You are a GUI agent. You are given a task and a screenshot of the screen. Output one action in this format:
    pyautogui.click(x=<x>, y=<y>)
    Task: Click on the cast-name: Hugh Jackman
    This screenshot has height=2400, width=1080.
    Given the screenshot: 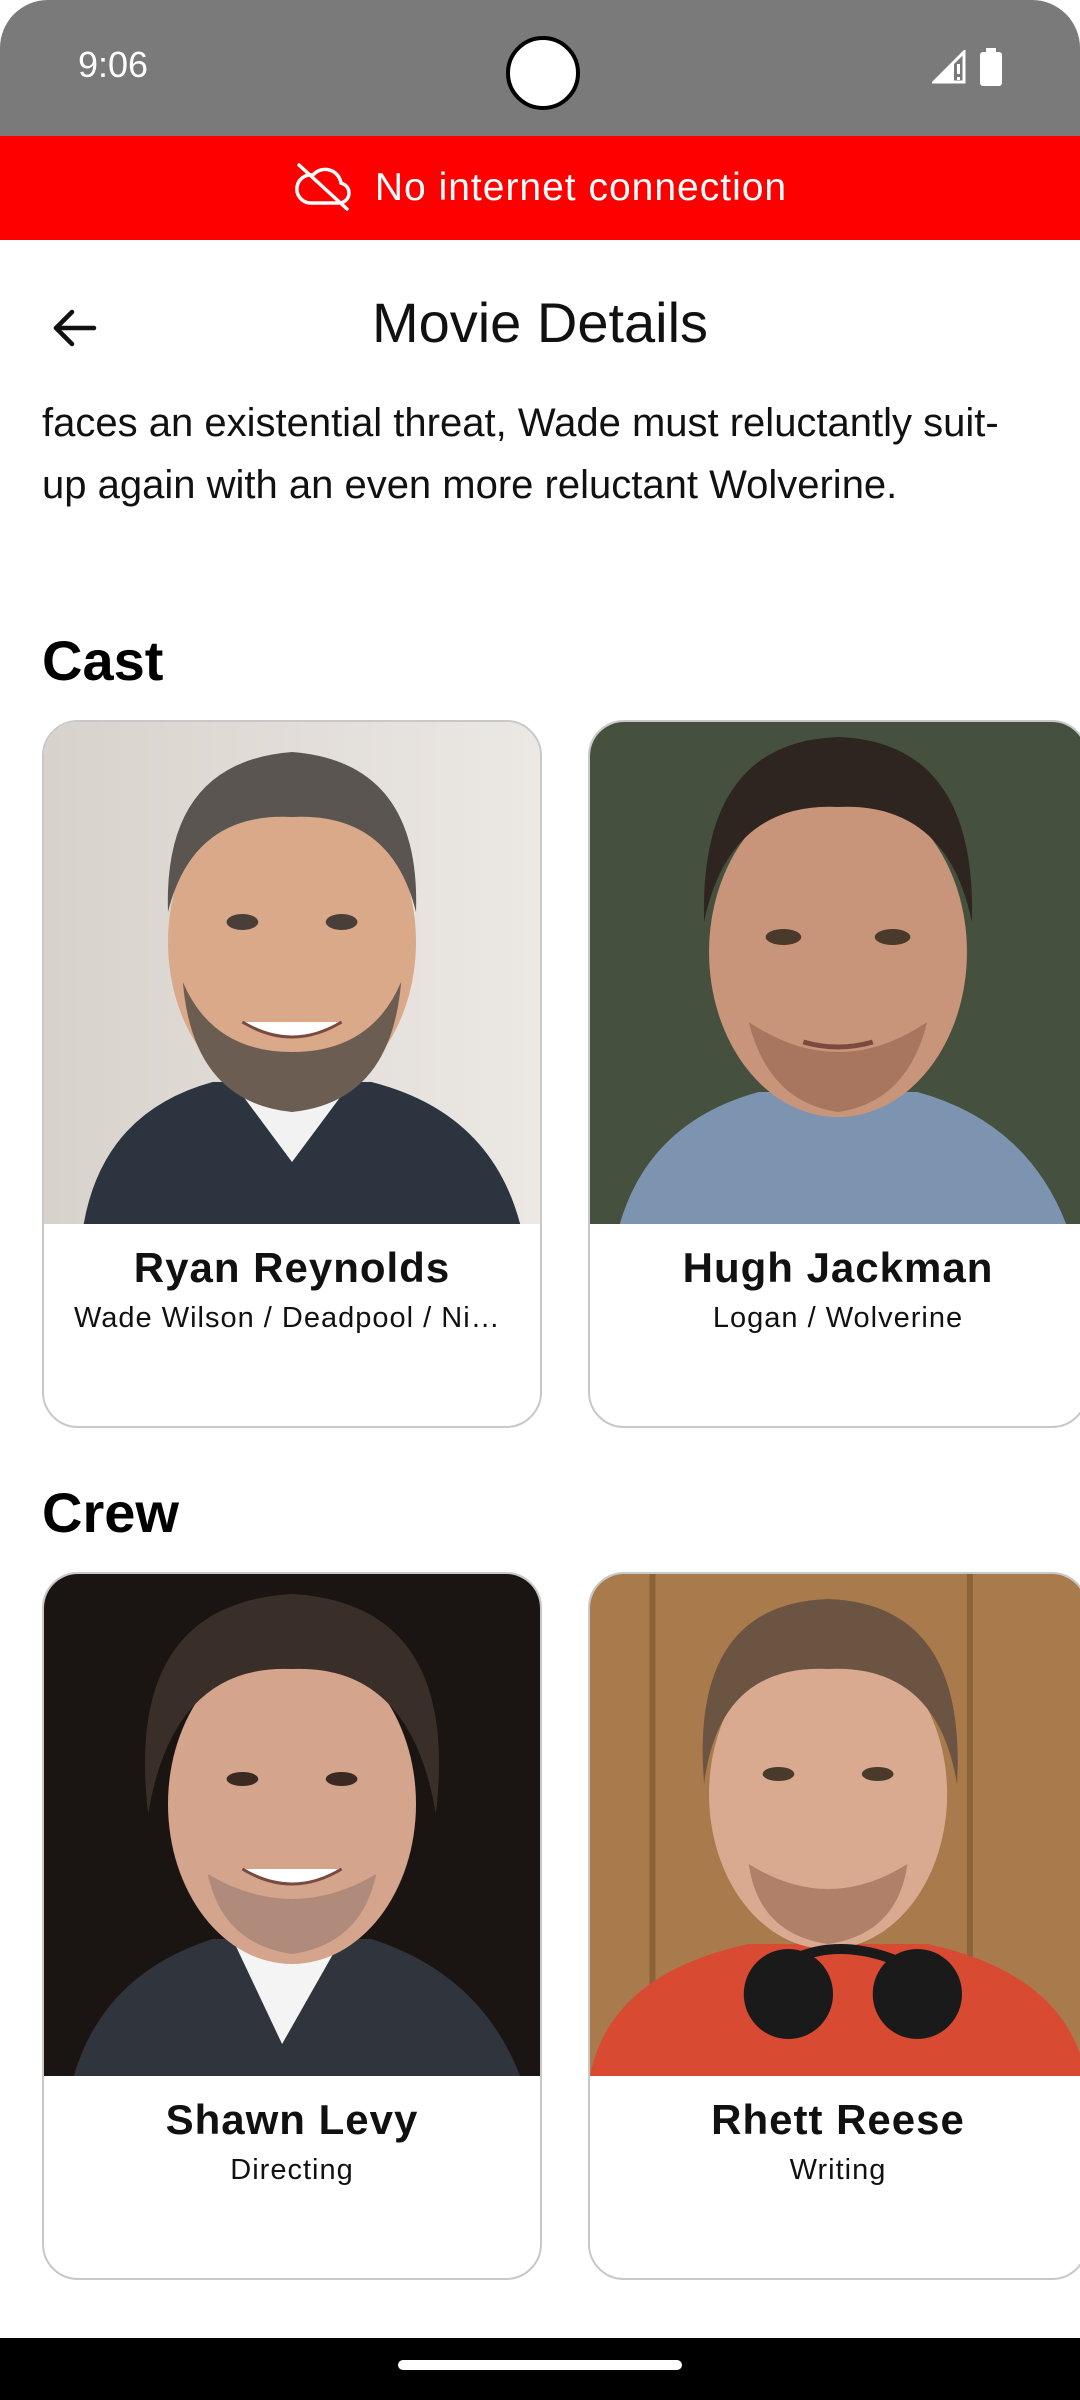 What is the action you would take?
    pyautogui.click(x=838, y=1267)
    